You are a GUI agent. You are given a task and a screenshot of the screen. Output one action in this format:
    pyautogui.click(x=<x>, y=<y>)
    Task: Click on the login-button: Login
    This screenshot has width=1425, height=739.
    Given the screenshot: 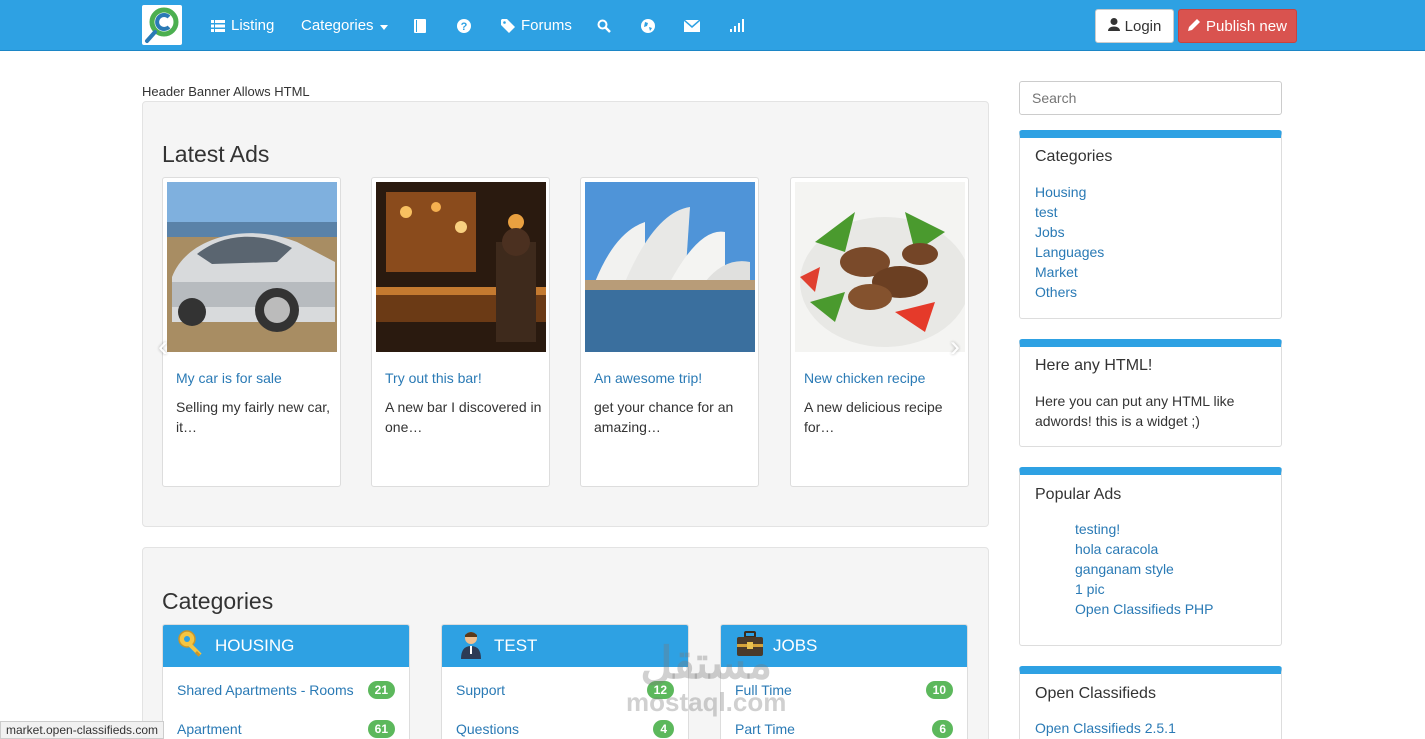 What is the action you would take?
    pyautogui.click(x=1134, y=26)
    